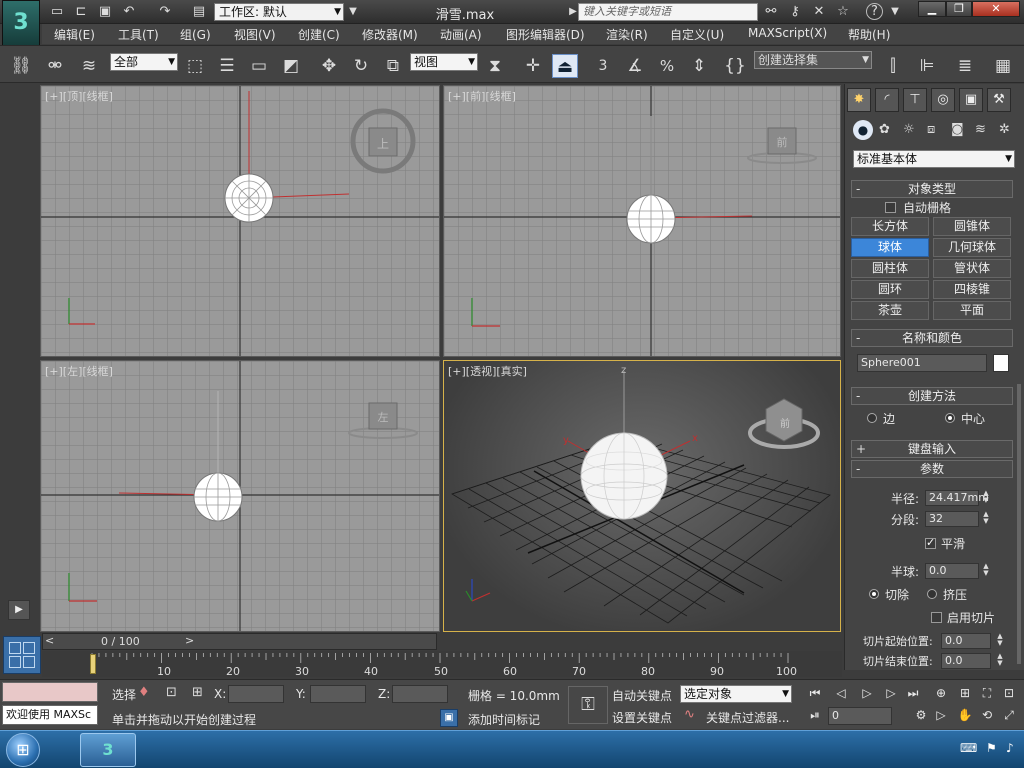 This screenshot has width=1024, height=768. I want to click on keyboard-entry-rollout: + 键盘输入, so click(932, 449).